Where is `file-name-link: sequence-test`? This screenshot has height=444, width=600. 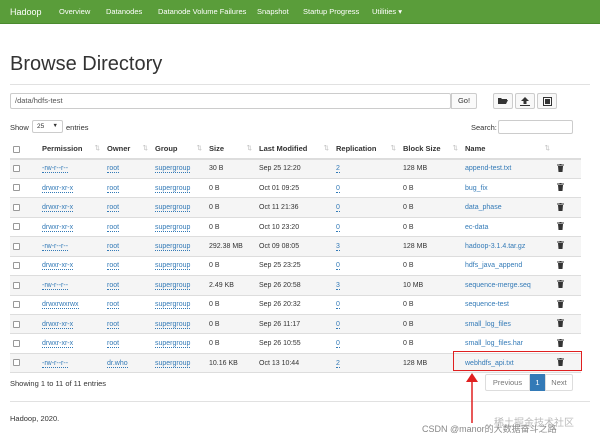 file-name-link: sequence-test is located at coordinates (487, 304).